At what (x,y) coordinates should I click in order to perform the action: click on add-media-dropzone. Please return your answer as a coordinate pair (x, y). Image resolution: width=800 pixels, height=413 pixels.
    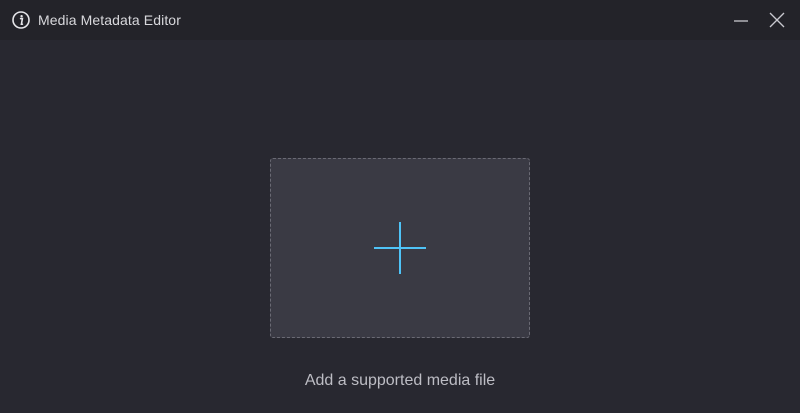
    Looking at the image, I should click on (400, 248).